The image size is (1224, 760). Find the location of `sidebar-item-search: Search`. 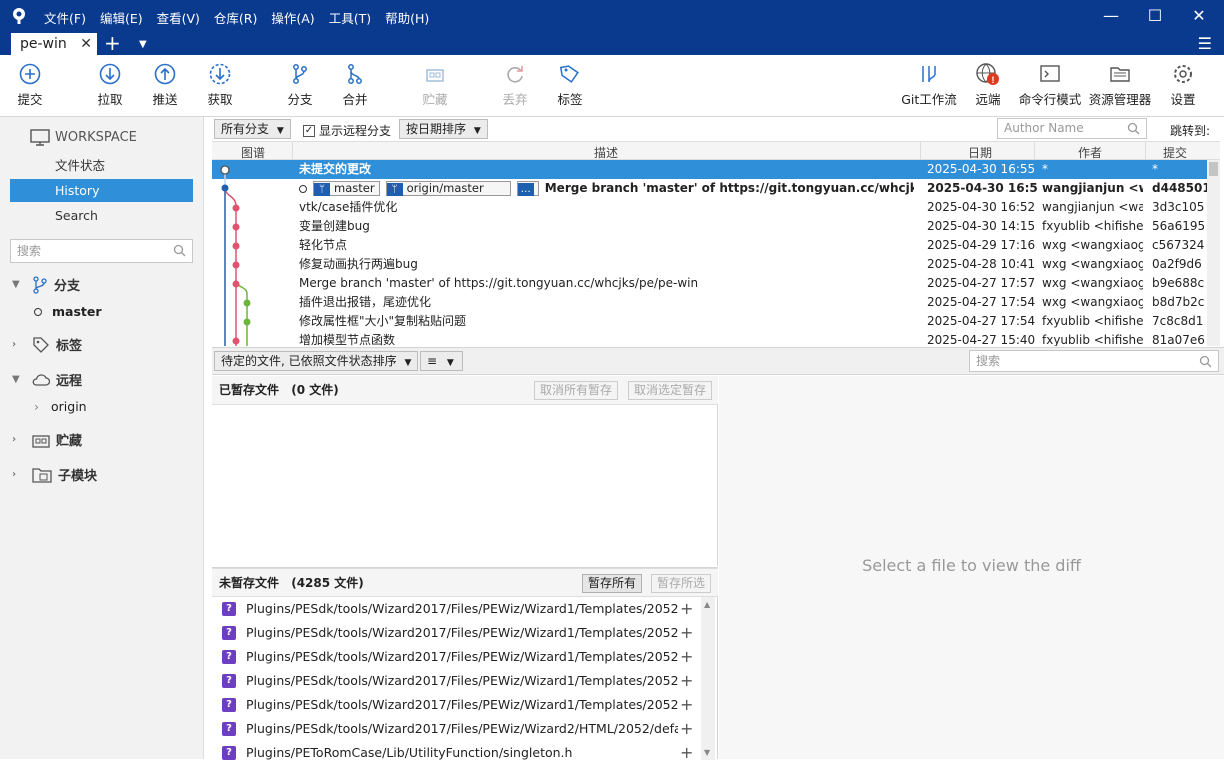

sidebar-item-search: Search is located at coordinates (101, 215).